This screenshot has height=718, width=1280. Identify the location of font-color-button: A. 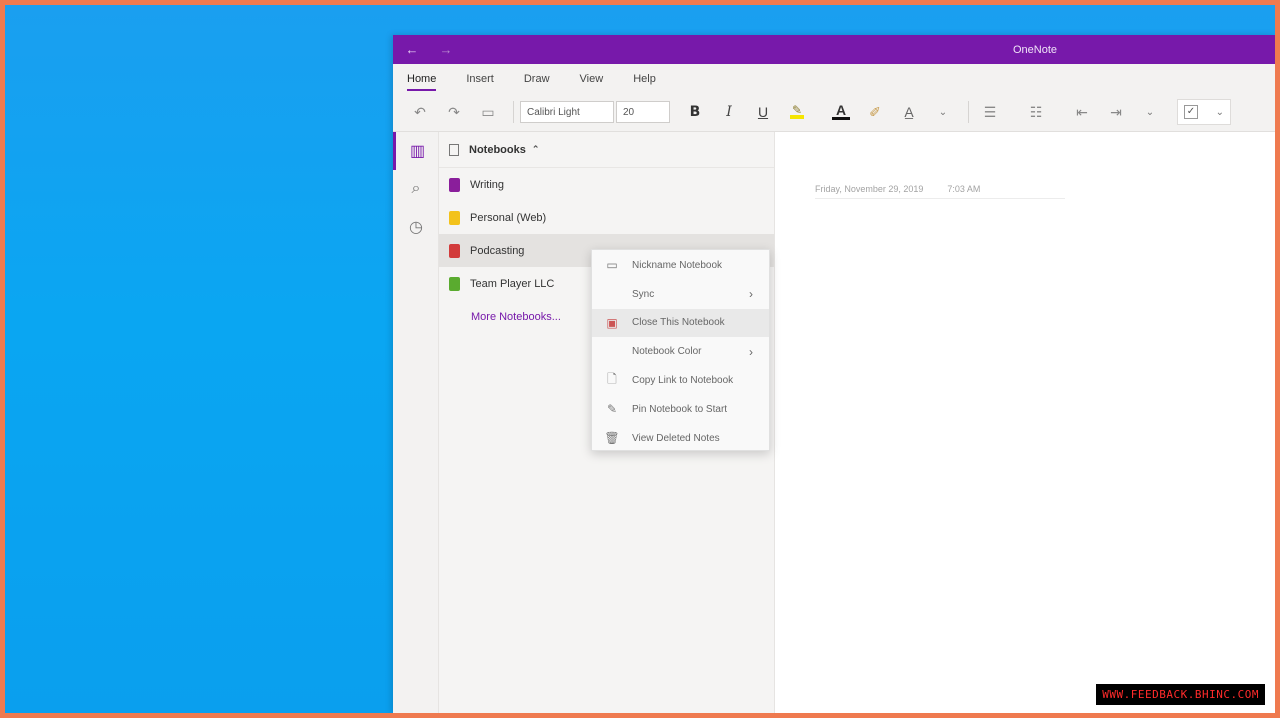
(841, 112).